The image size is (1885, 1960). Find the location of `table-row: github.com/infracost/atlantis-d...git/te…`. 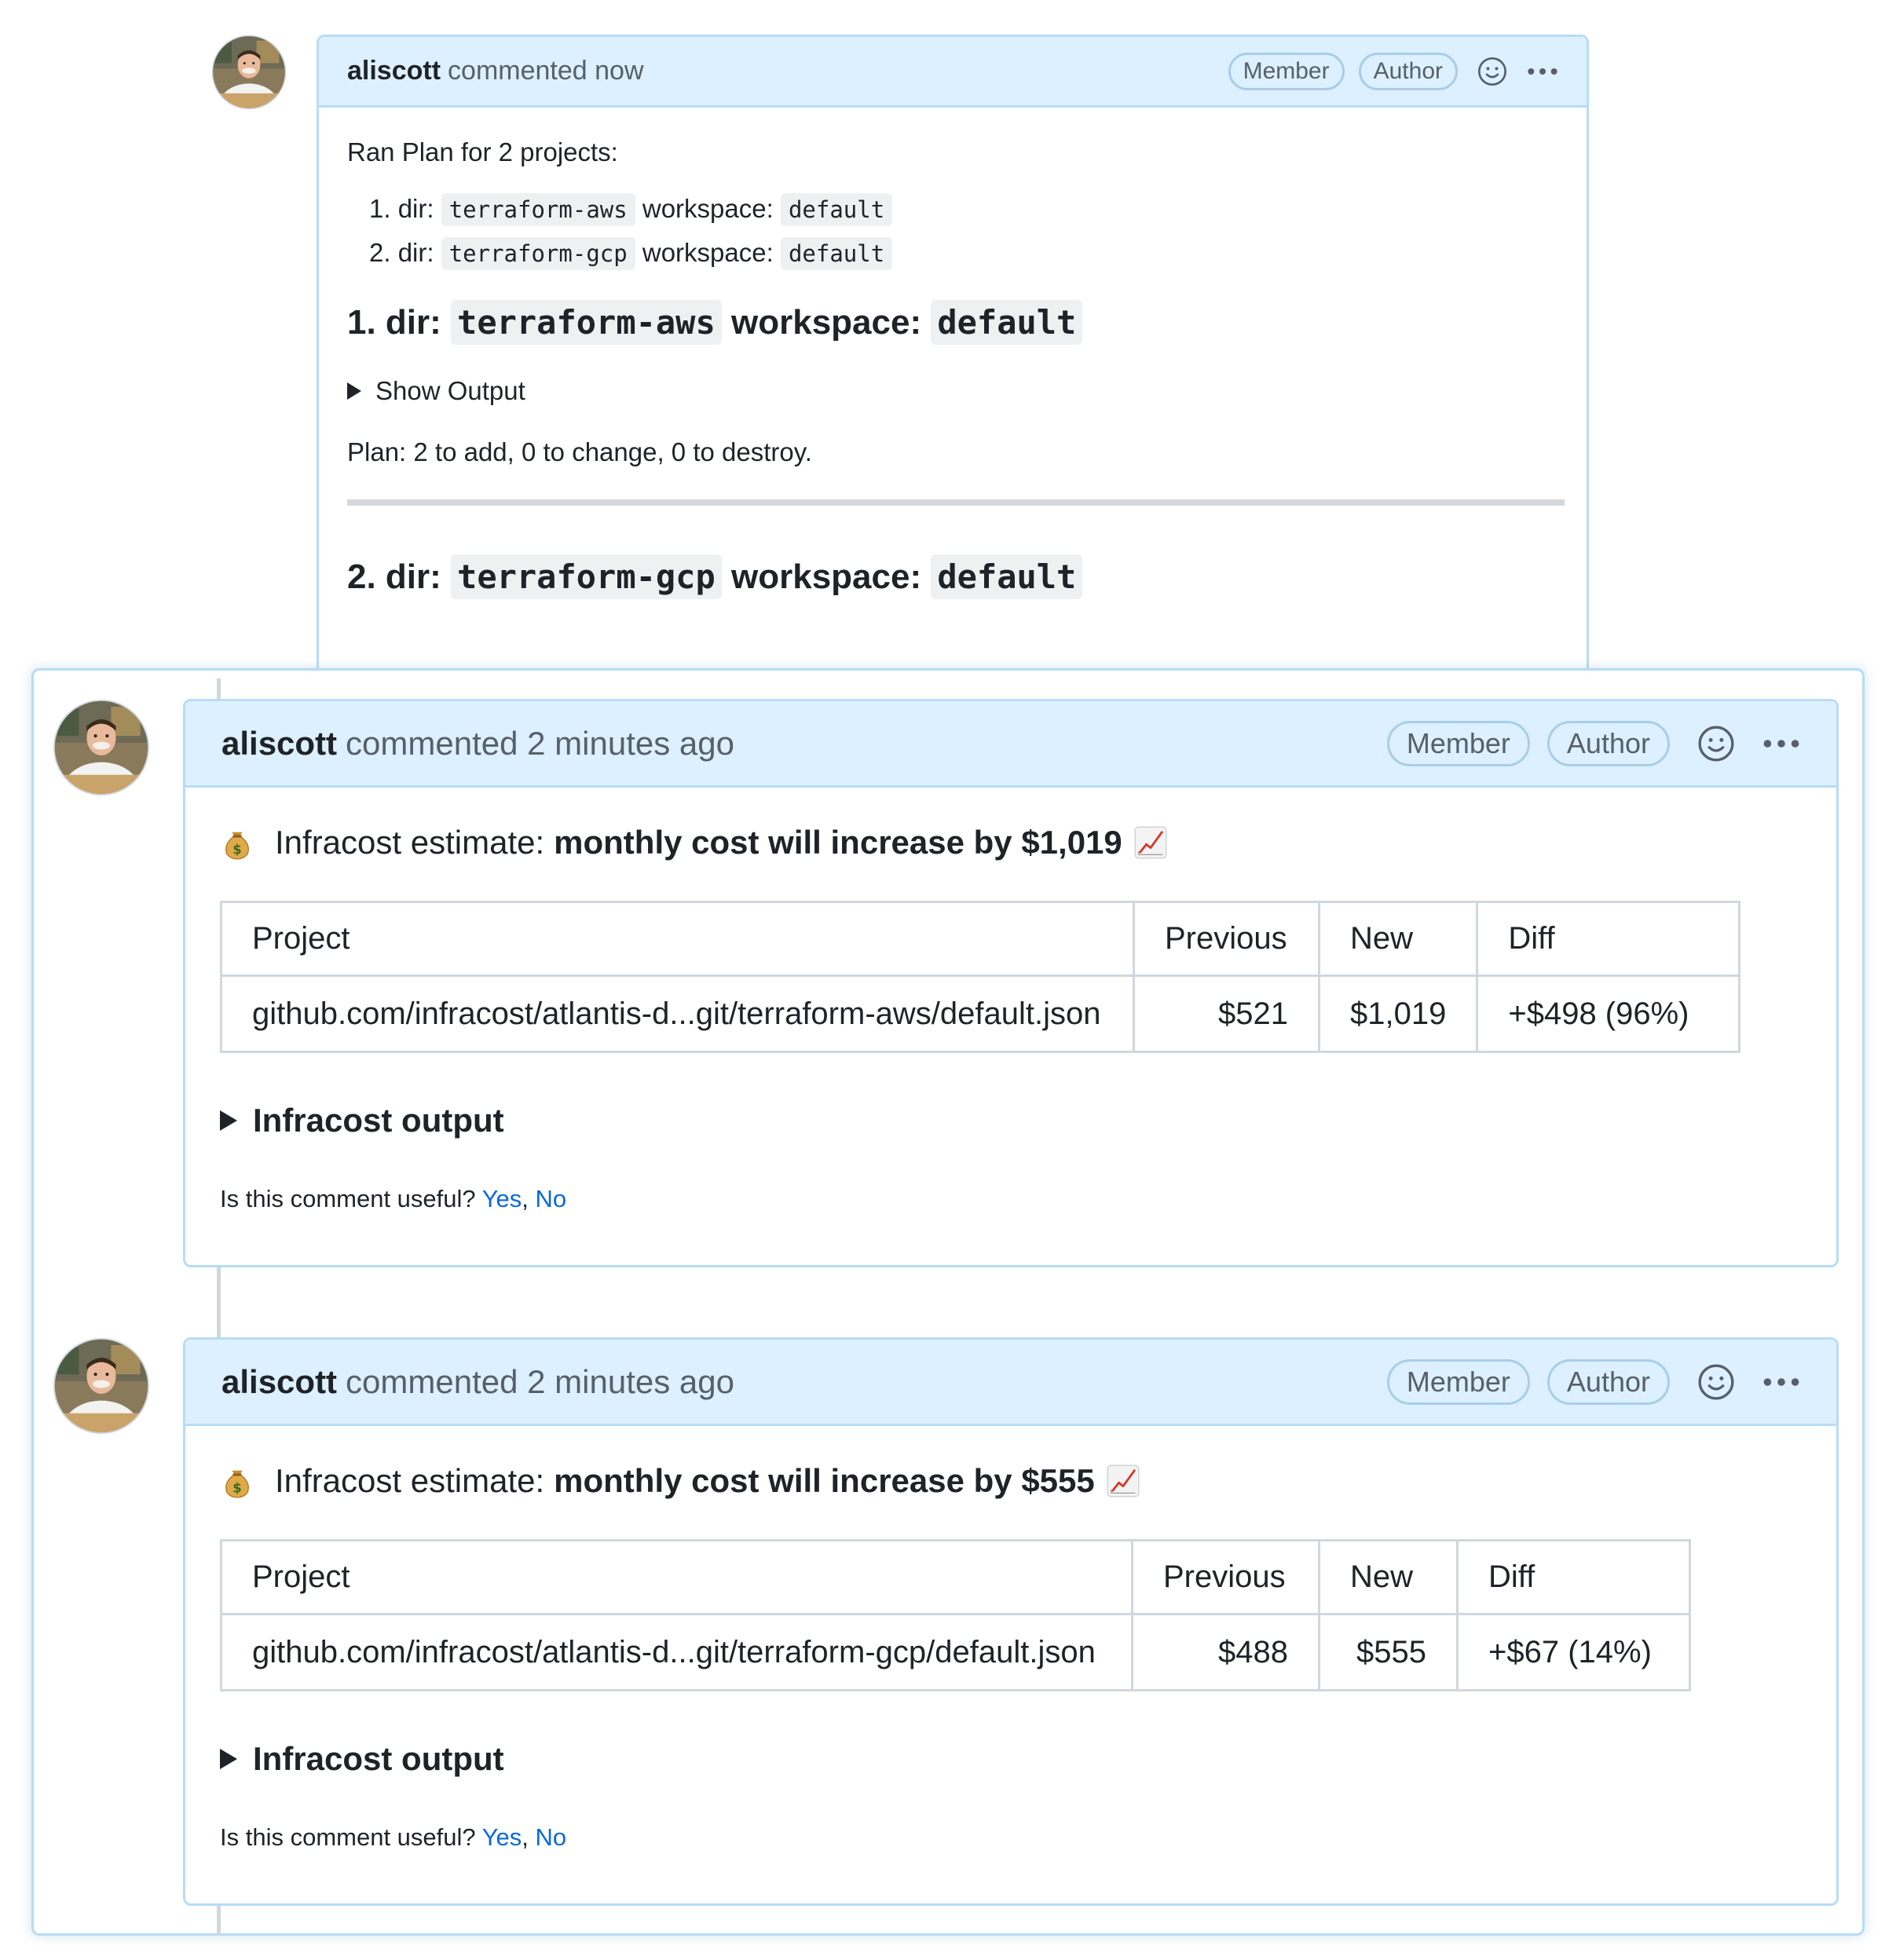

table-row: github.com/infracost/atlantis-d...git/te… is located at coordinates (955, 1652).